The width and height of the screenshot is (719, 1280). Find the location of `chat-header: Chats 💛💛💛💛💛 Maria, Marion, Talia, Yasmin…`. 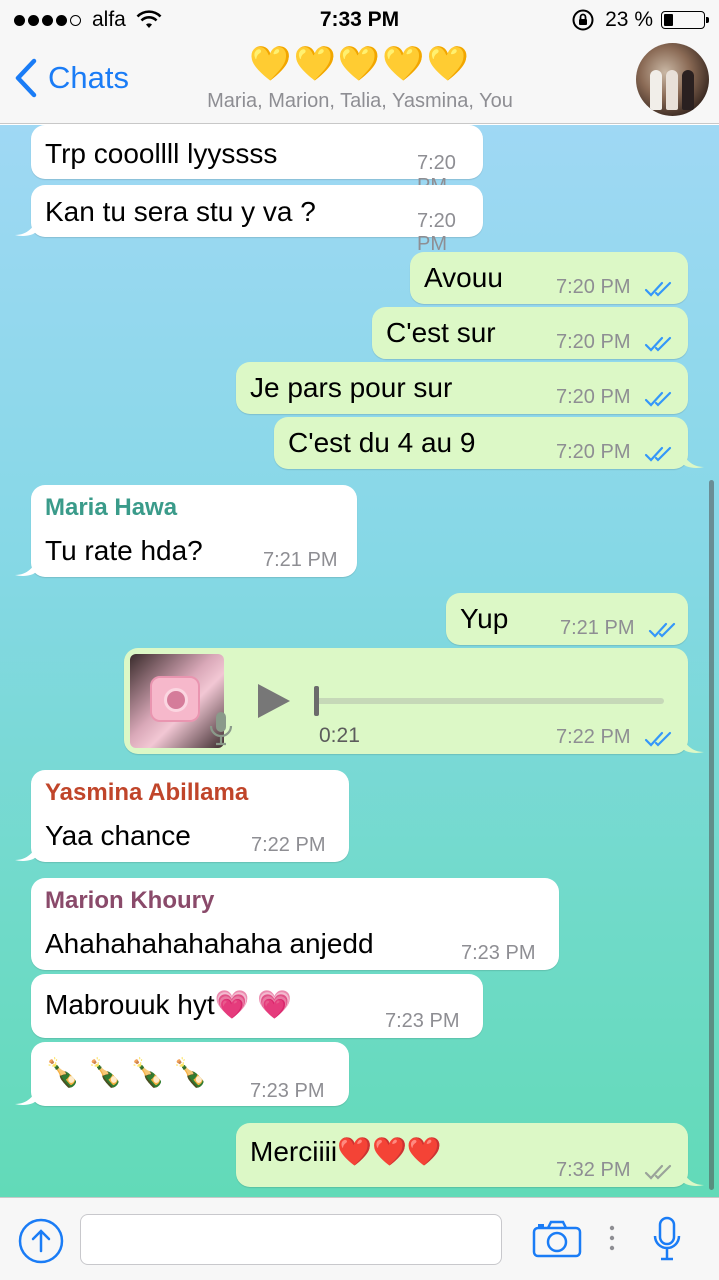

chat-header: Chats 💛💛💛💛💛 Maria, Marion, Talia, Yasmin… is located at coordinates (359, 82).